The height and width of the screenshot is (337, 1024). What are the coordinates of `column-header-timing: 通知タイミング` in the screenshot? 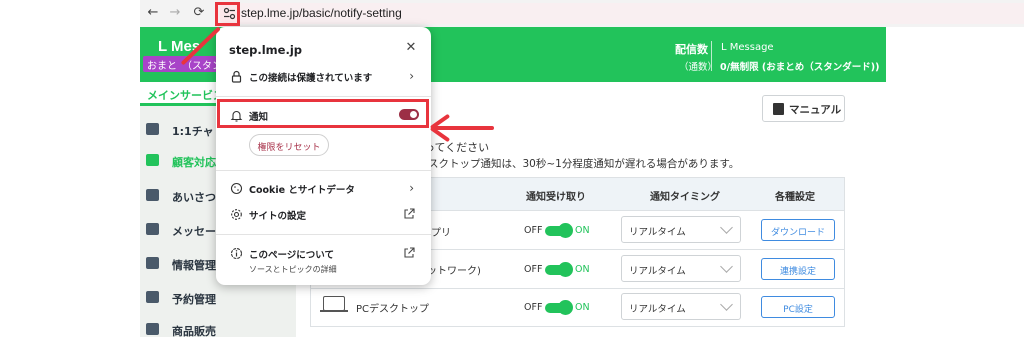 It's located at (685, 197).